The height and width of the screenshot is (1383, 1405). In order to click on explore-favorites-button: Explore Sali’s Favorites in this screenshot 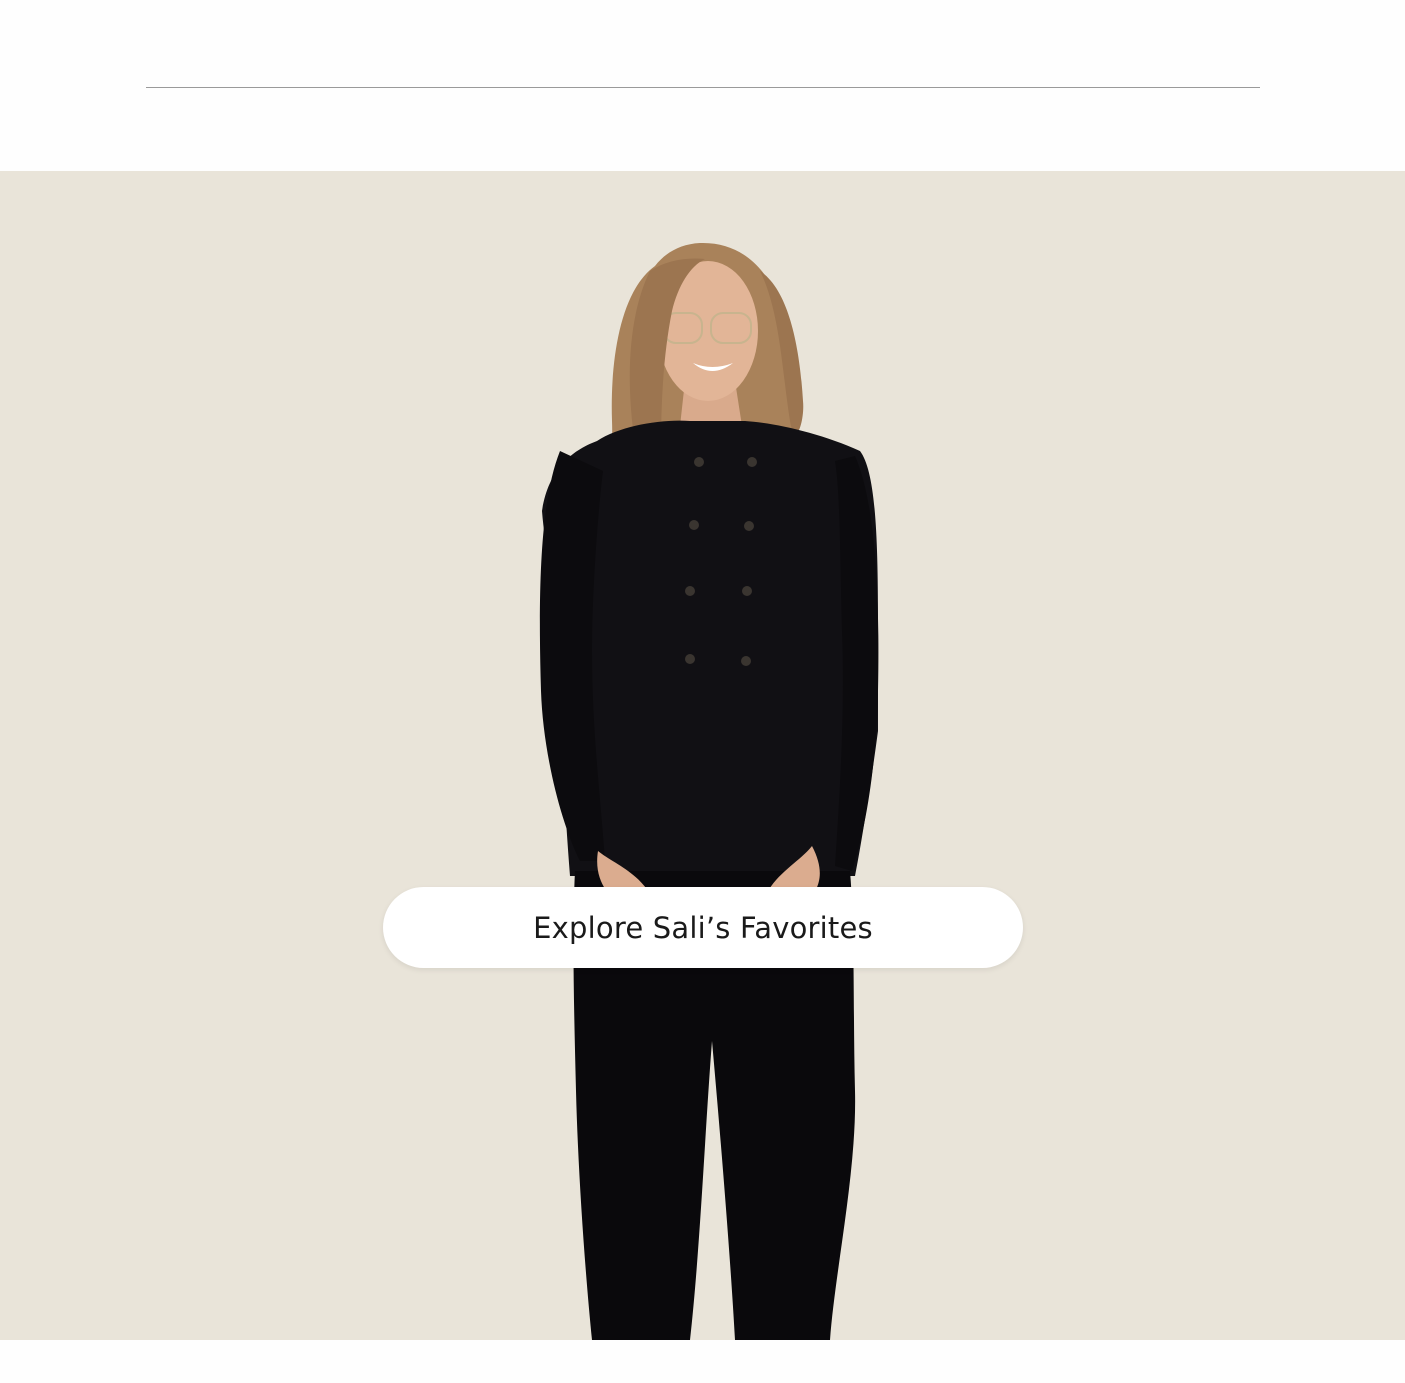, I will do `click(703, 927)`.